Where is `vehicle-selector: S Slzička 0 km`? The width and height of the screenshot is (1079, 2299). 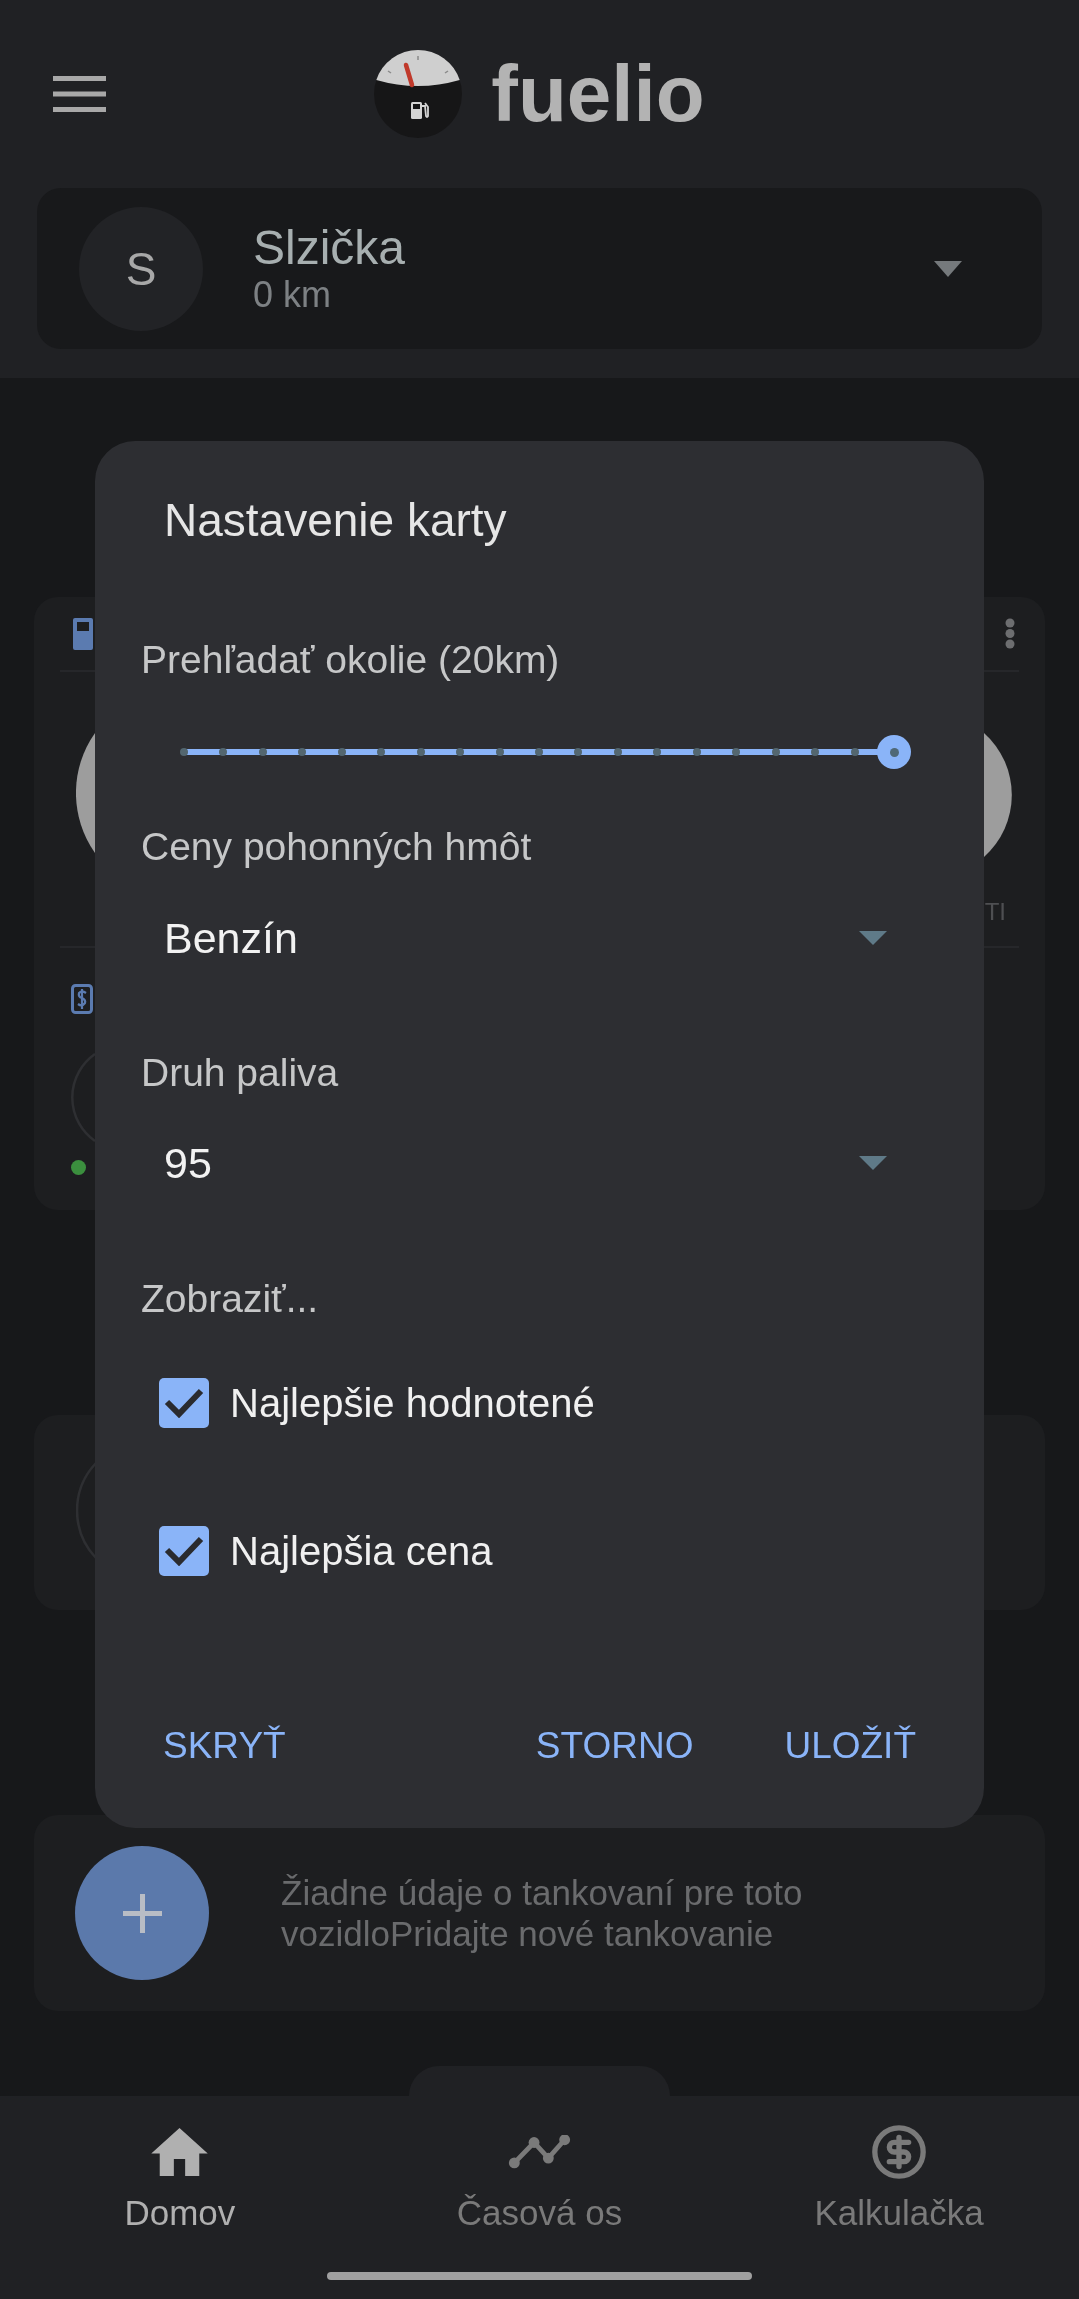
vehicle-selector: S Slzička 0 km is located at coordinates (539, 268).